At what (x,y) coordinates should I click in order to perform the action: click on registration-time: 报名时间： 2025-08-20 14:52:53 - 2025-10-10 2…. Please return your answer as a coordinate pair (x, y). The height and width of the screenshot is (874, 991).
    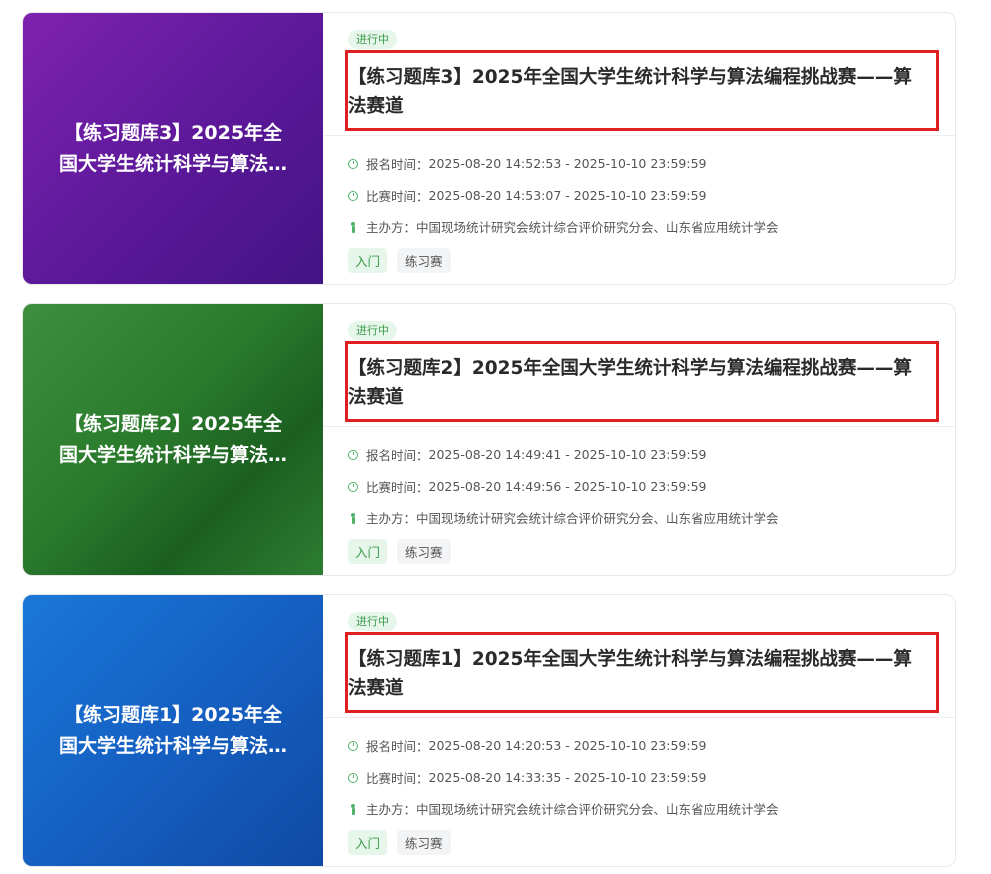
    Looking at the image, I should click on (527, 163).